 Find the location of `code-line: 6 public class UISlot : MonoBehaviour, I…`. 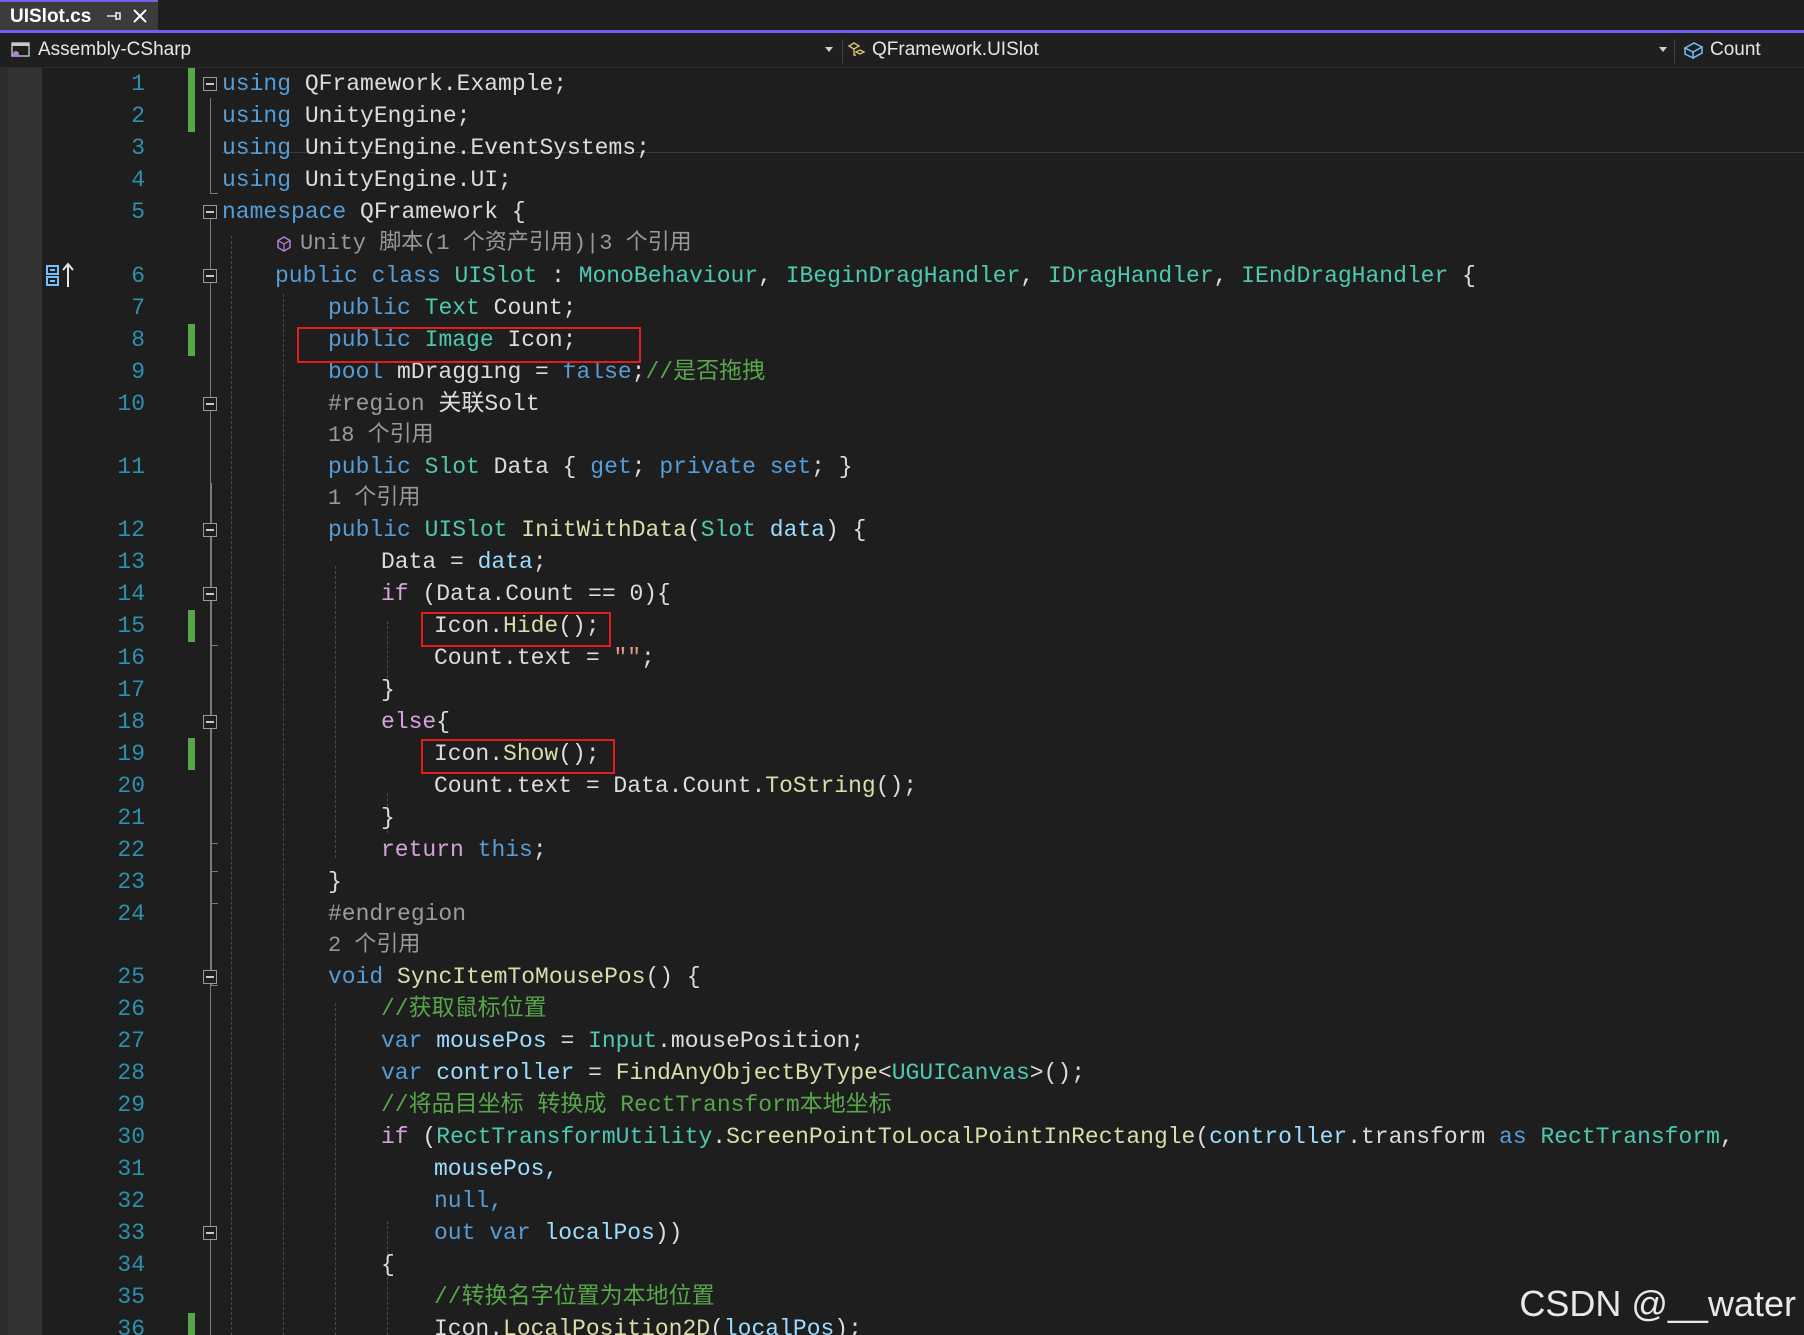

code-line: 6 public class UISlot : MonoBehaviour, I… is located at coordinates (902, 276).